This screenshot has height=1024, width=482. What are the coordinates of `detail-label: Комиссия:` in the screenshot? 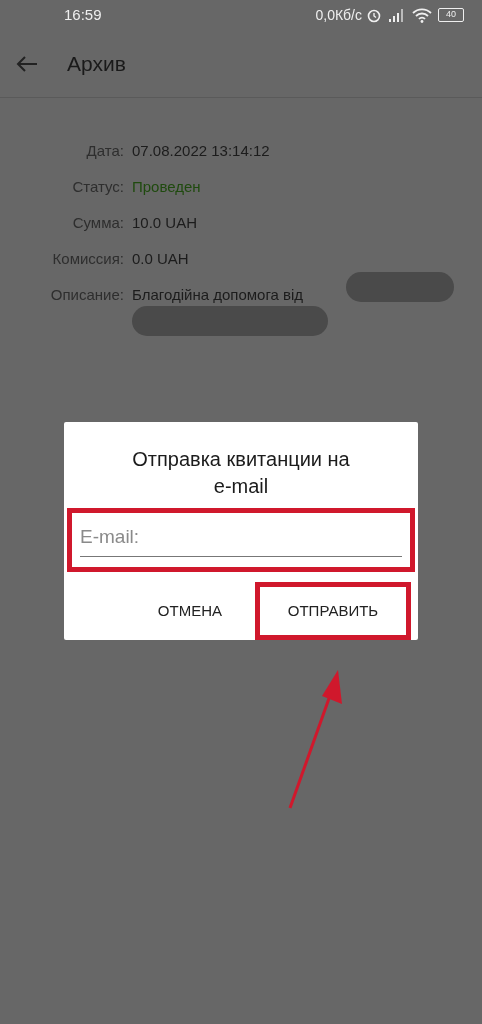 It's located at (88, 259).